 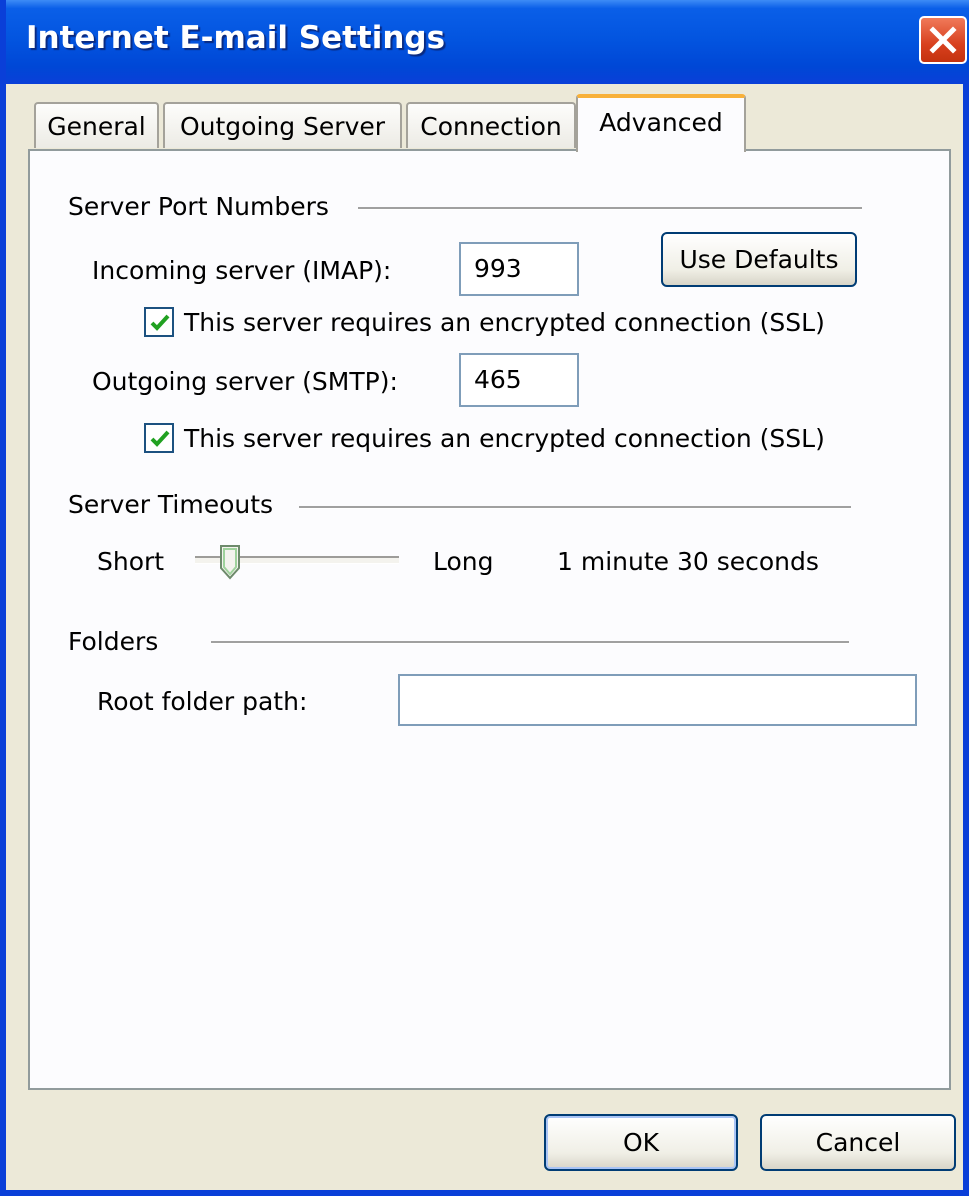 I want to click on tab-connection: Connection, so click(x=491, y=125).